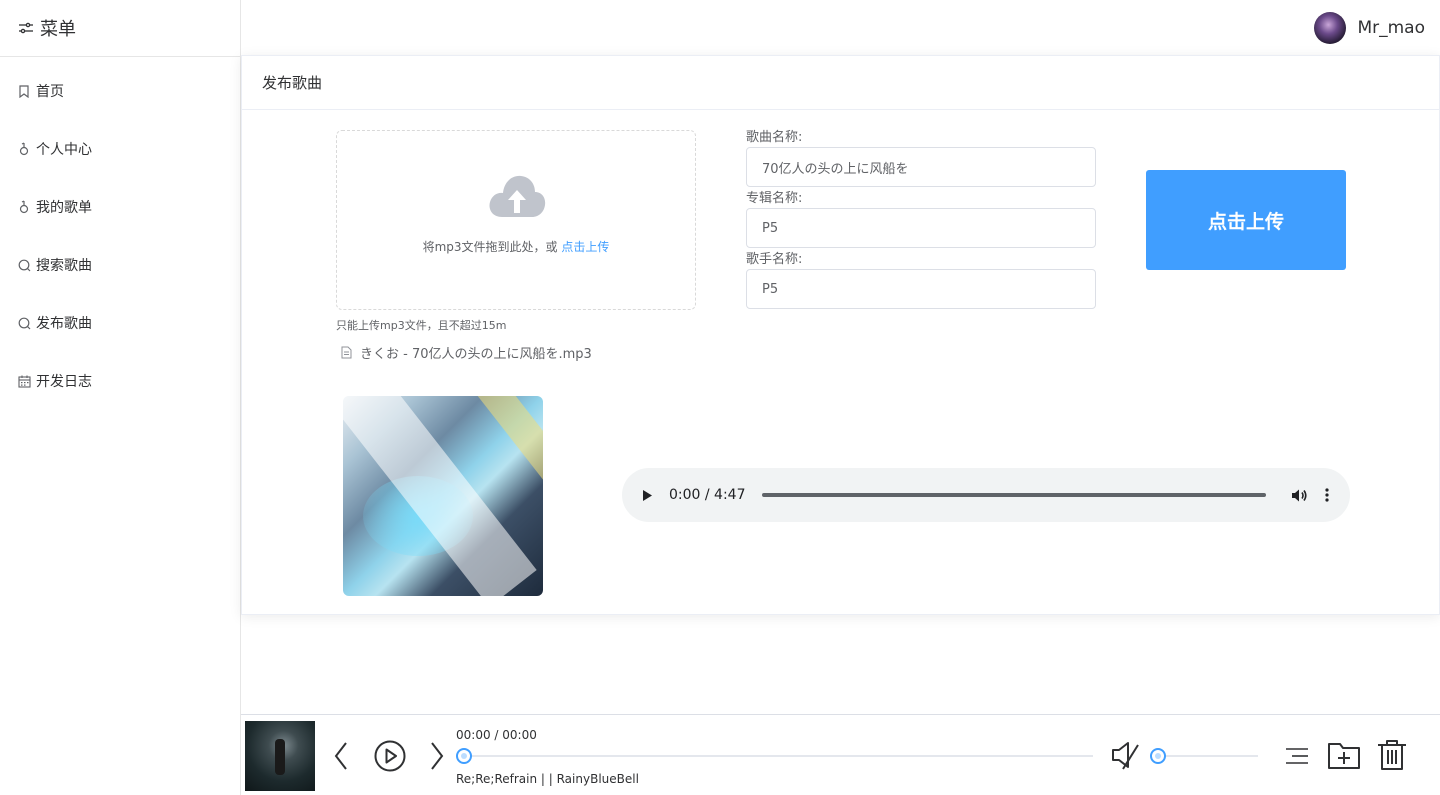 Image resolution: width=1440 pixels, height=795 pixels. What do you see at coordinates (649, 495) in the screenshot?
I see `play-icon` at bounding box center [649, 495].